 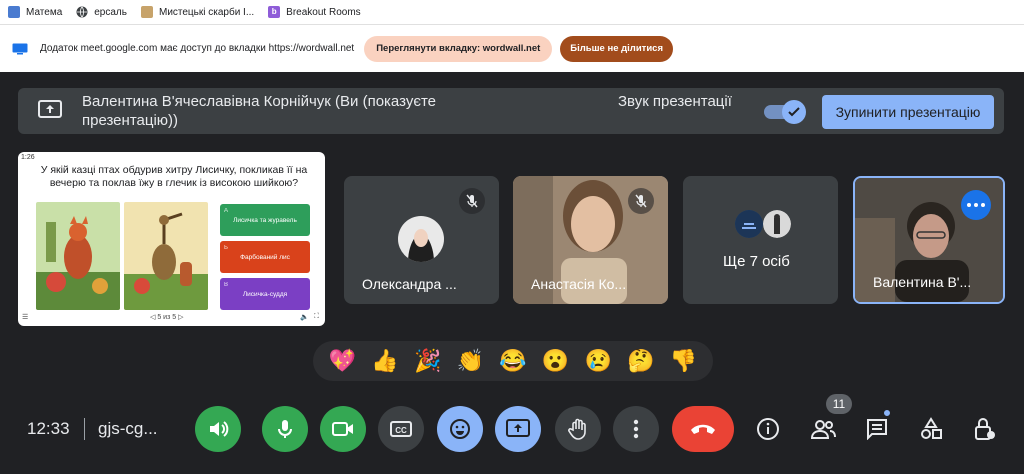 I want to click on shapes-icon, so click(x=931, y=428).